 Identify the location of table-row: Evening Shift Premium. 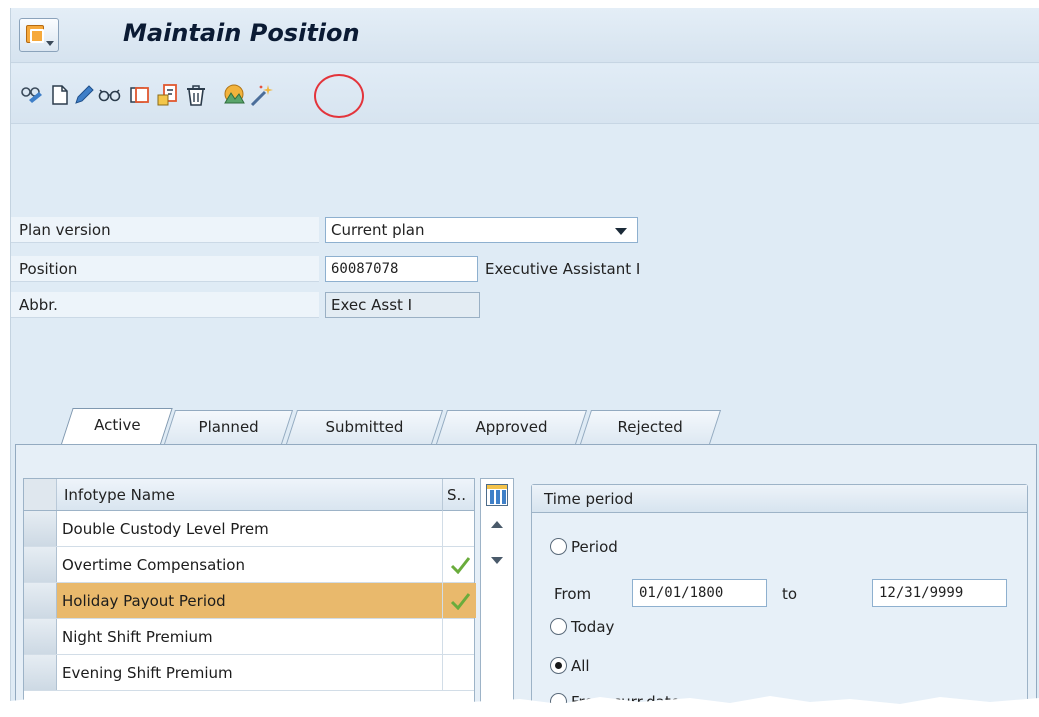
(249, 673).